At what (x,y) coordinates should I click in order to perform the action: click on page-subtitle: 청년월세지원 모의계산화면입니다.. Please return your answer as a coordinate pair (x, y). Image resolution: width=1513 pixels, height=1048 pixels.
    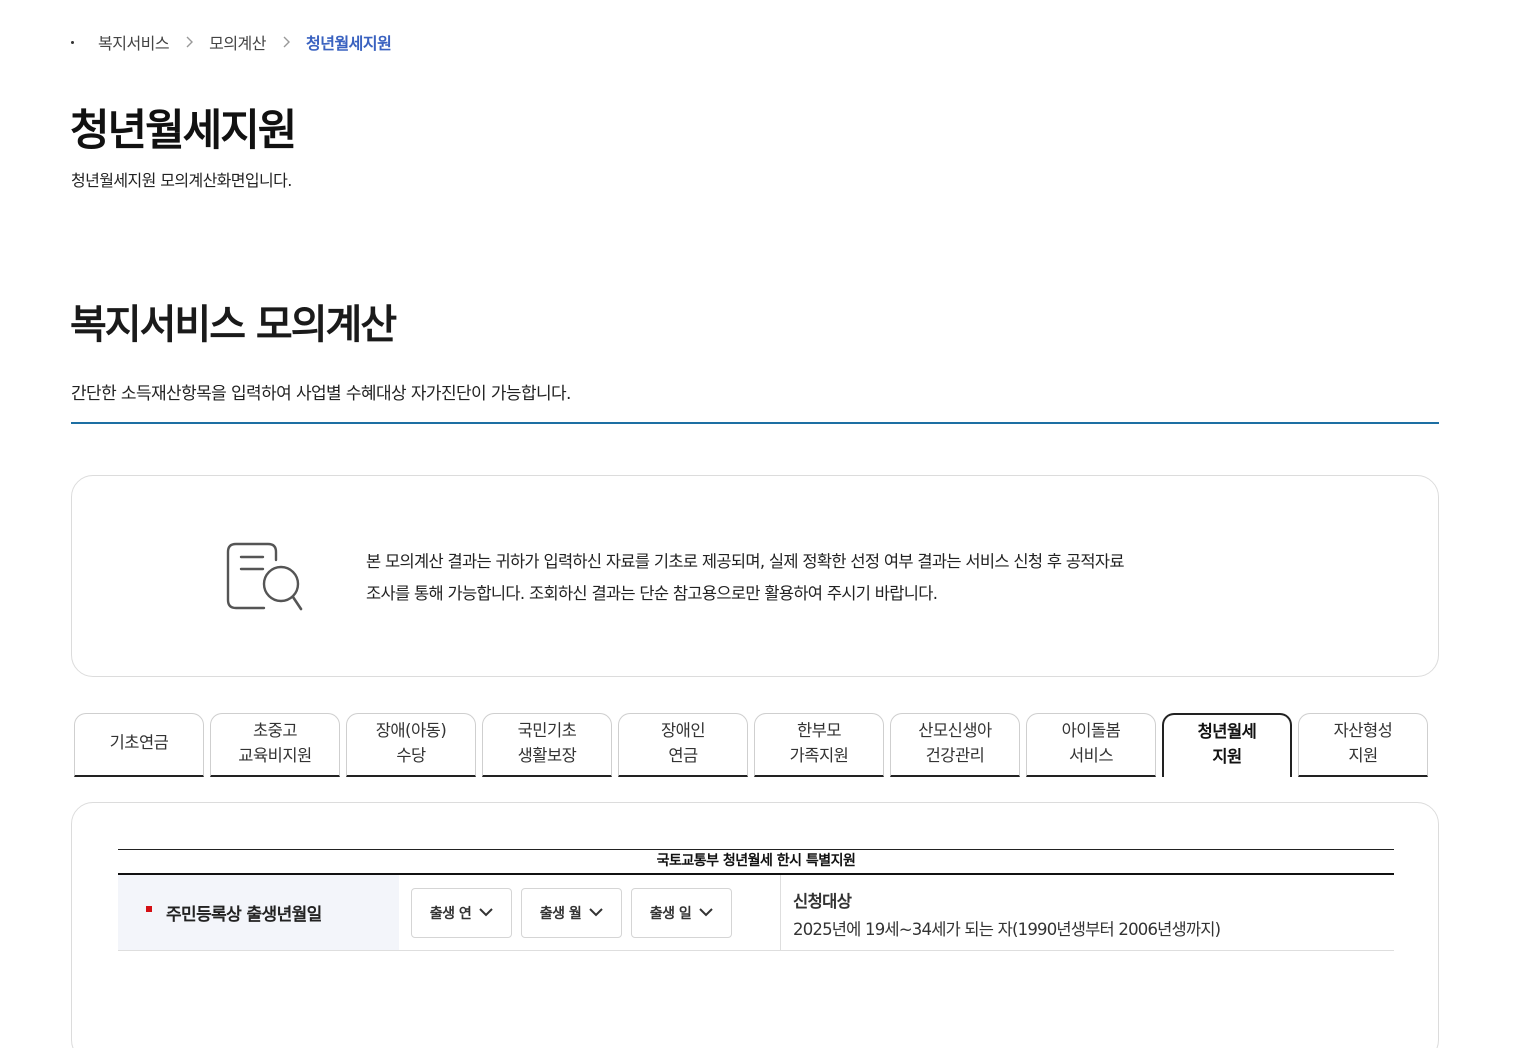
    Looking at the image, I should click on (181, 180).